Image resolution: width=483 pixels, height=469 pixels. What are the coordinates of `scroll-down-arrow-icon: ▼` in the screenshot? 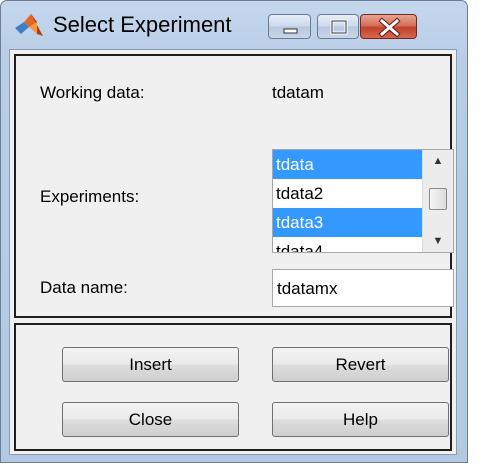 It's located at (438, 241).